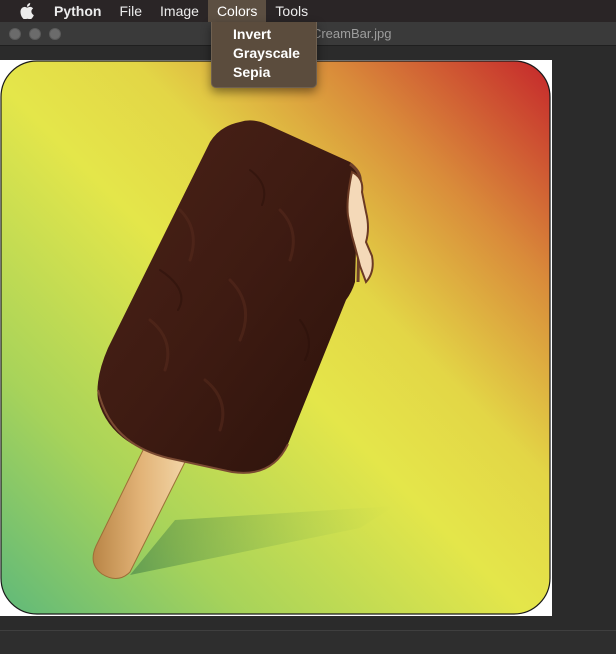  Describe the element at coordinates (308, 642) in the screenshot. I see `status-bar` at that location.